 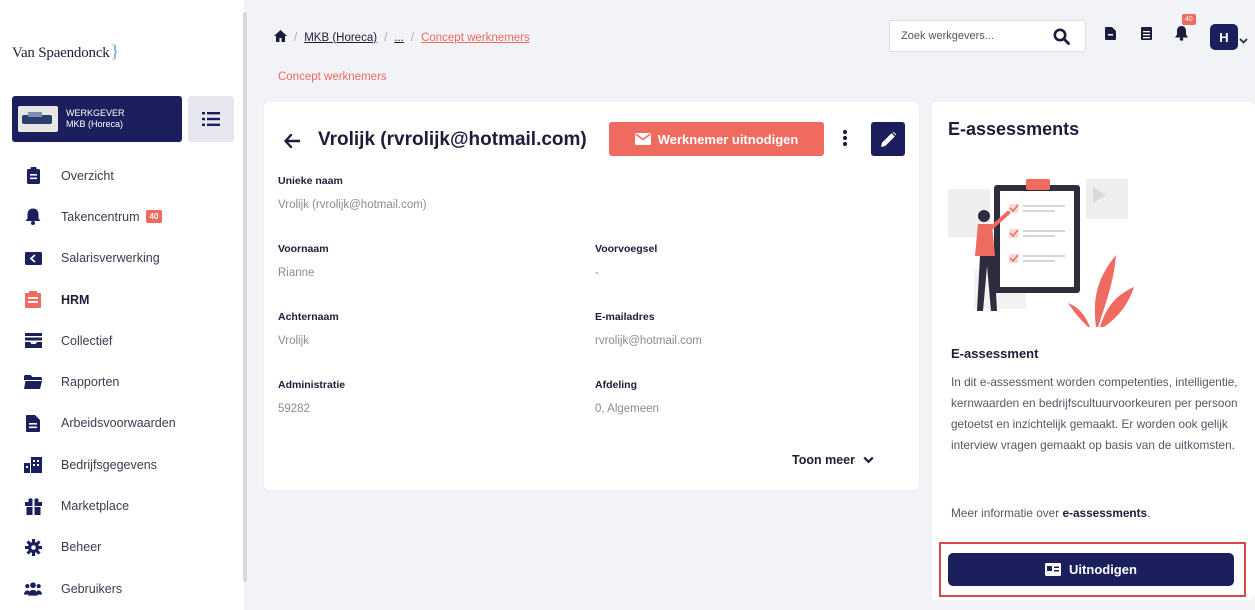 I want to click on nav-label: Gebruikers, so click(x=92, y=588).